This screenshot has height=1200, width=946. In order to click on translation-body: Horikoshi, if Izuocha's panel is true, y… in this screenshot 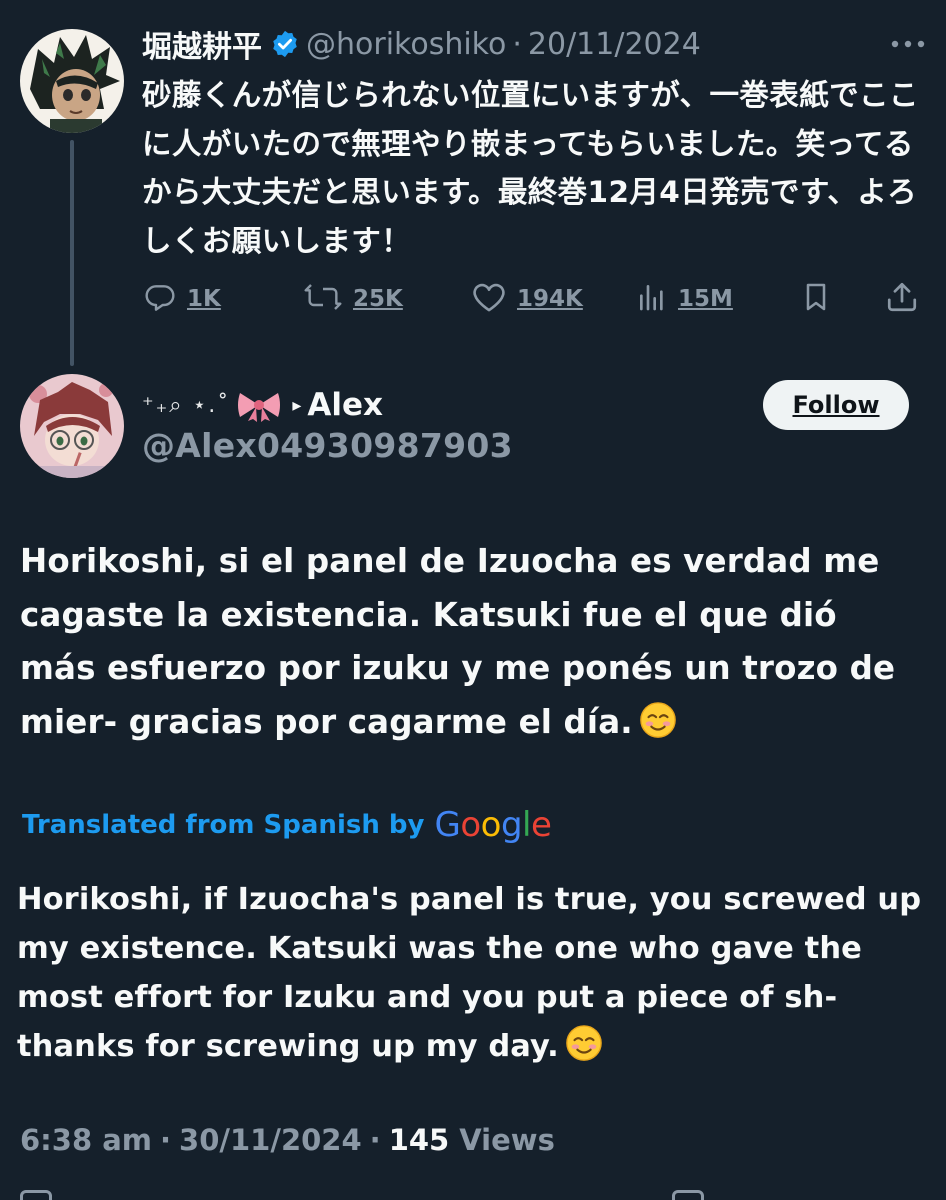, I will do `click(469, 973)`.